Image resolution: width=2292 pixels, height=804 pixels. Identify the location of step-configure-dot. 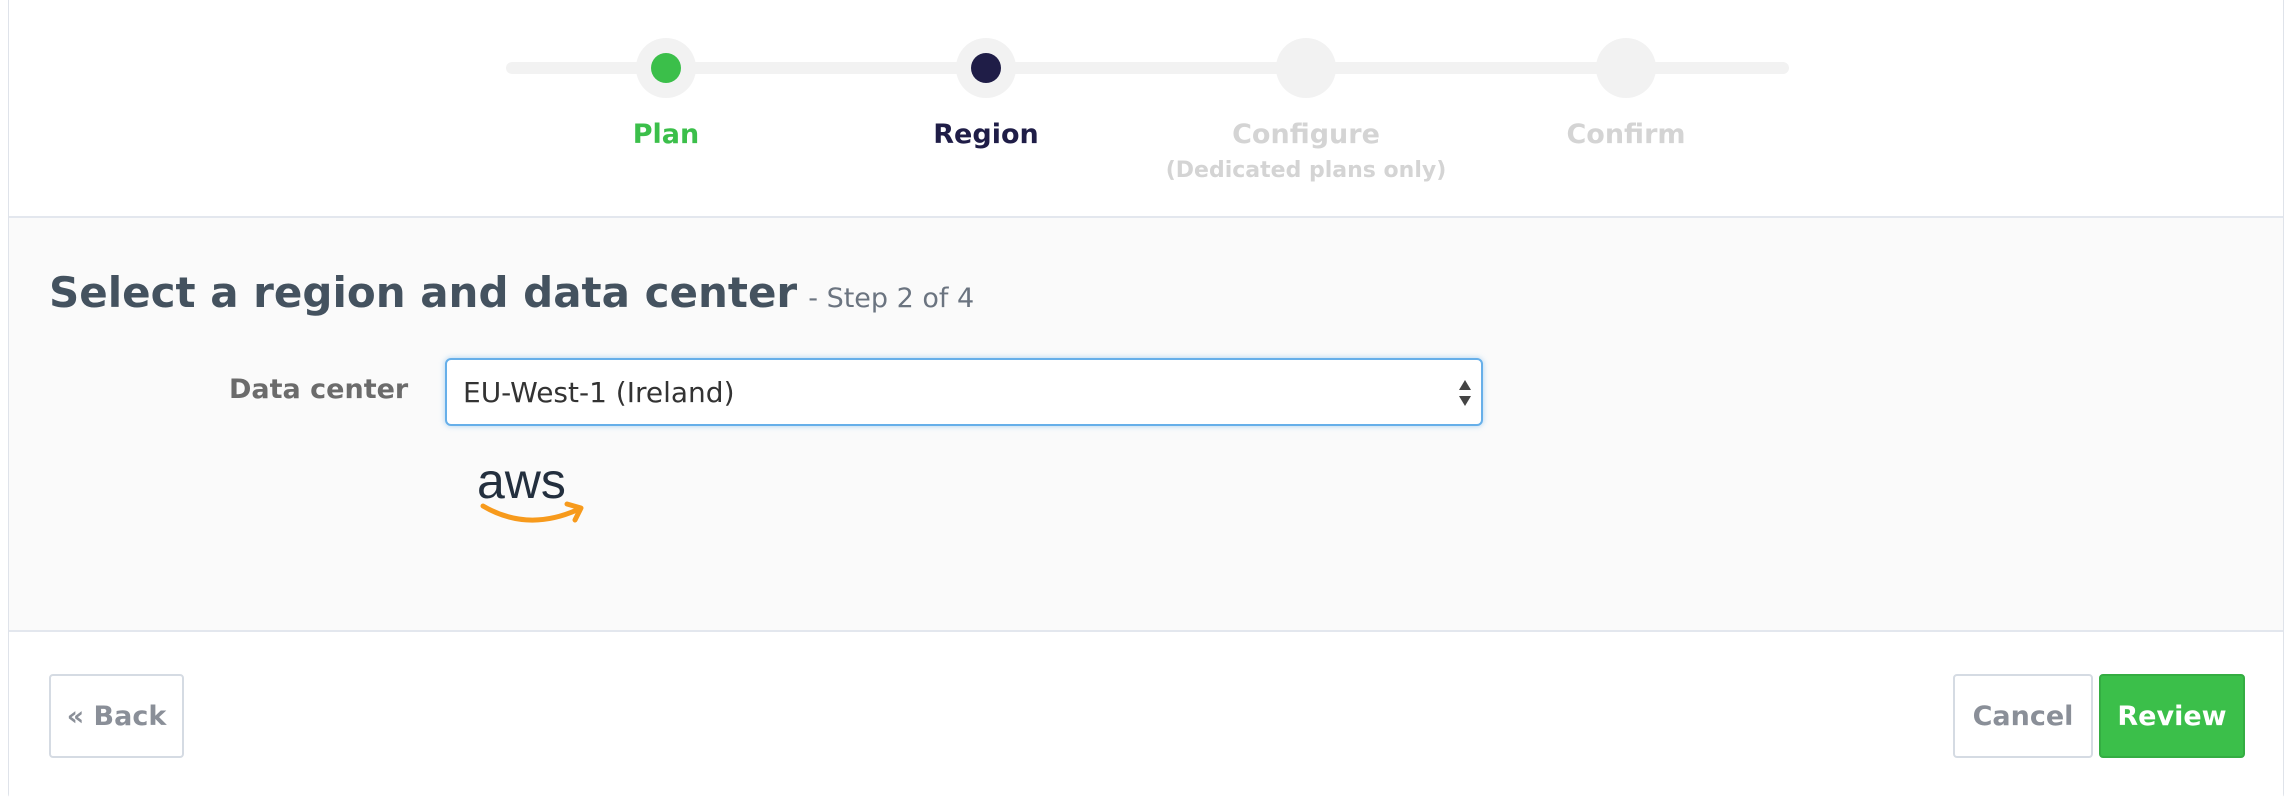
(1306, 68).